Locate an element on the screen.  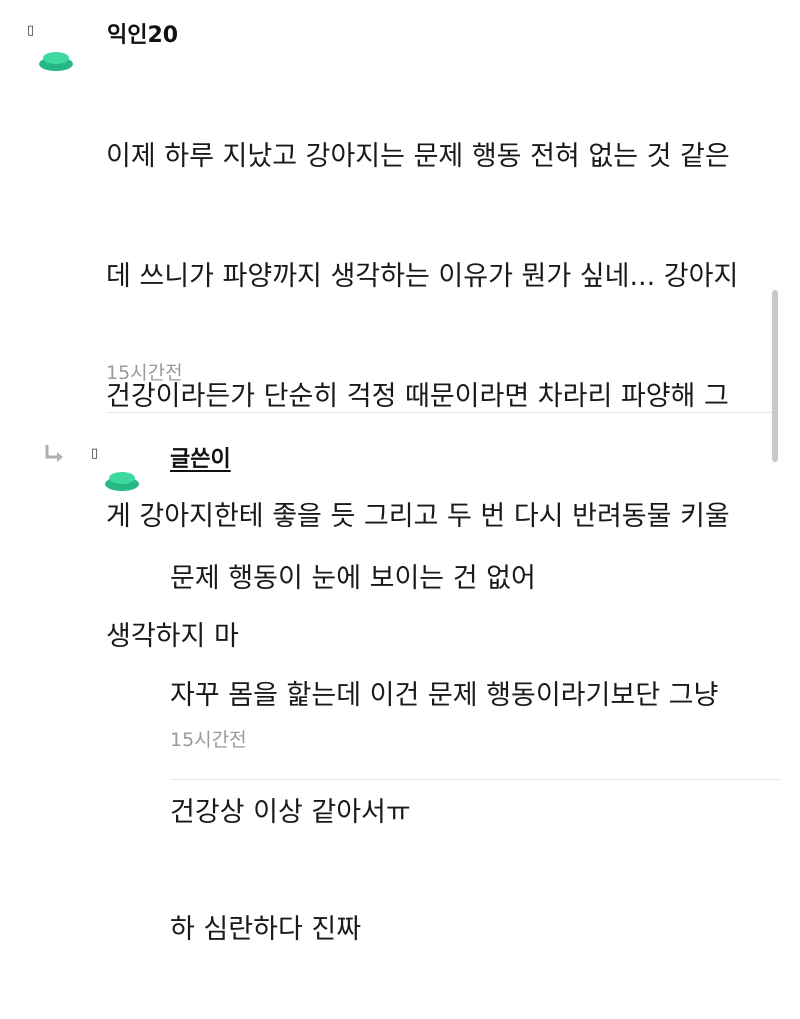
reply-line: 문제 행동이 눈에 보이는 건 없어 is located at coordinates (353, 578).